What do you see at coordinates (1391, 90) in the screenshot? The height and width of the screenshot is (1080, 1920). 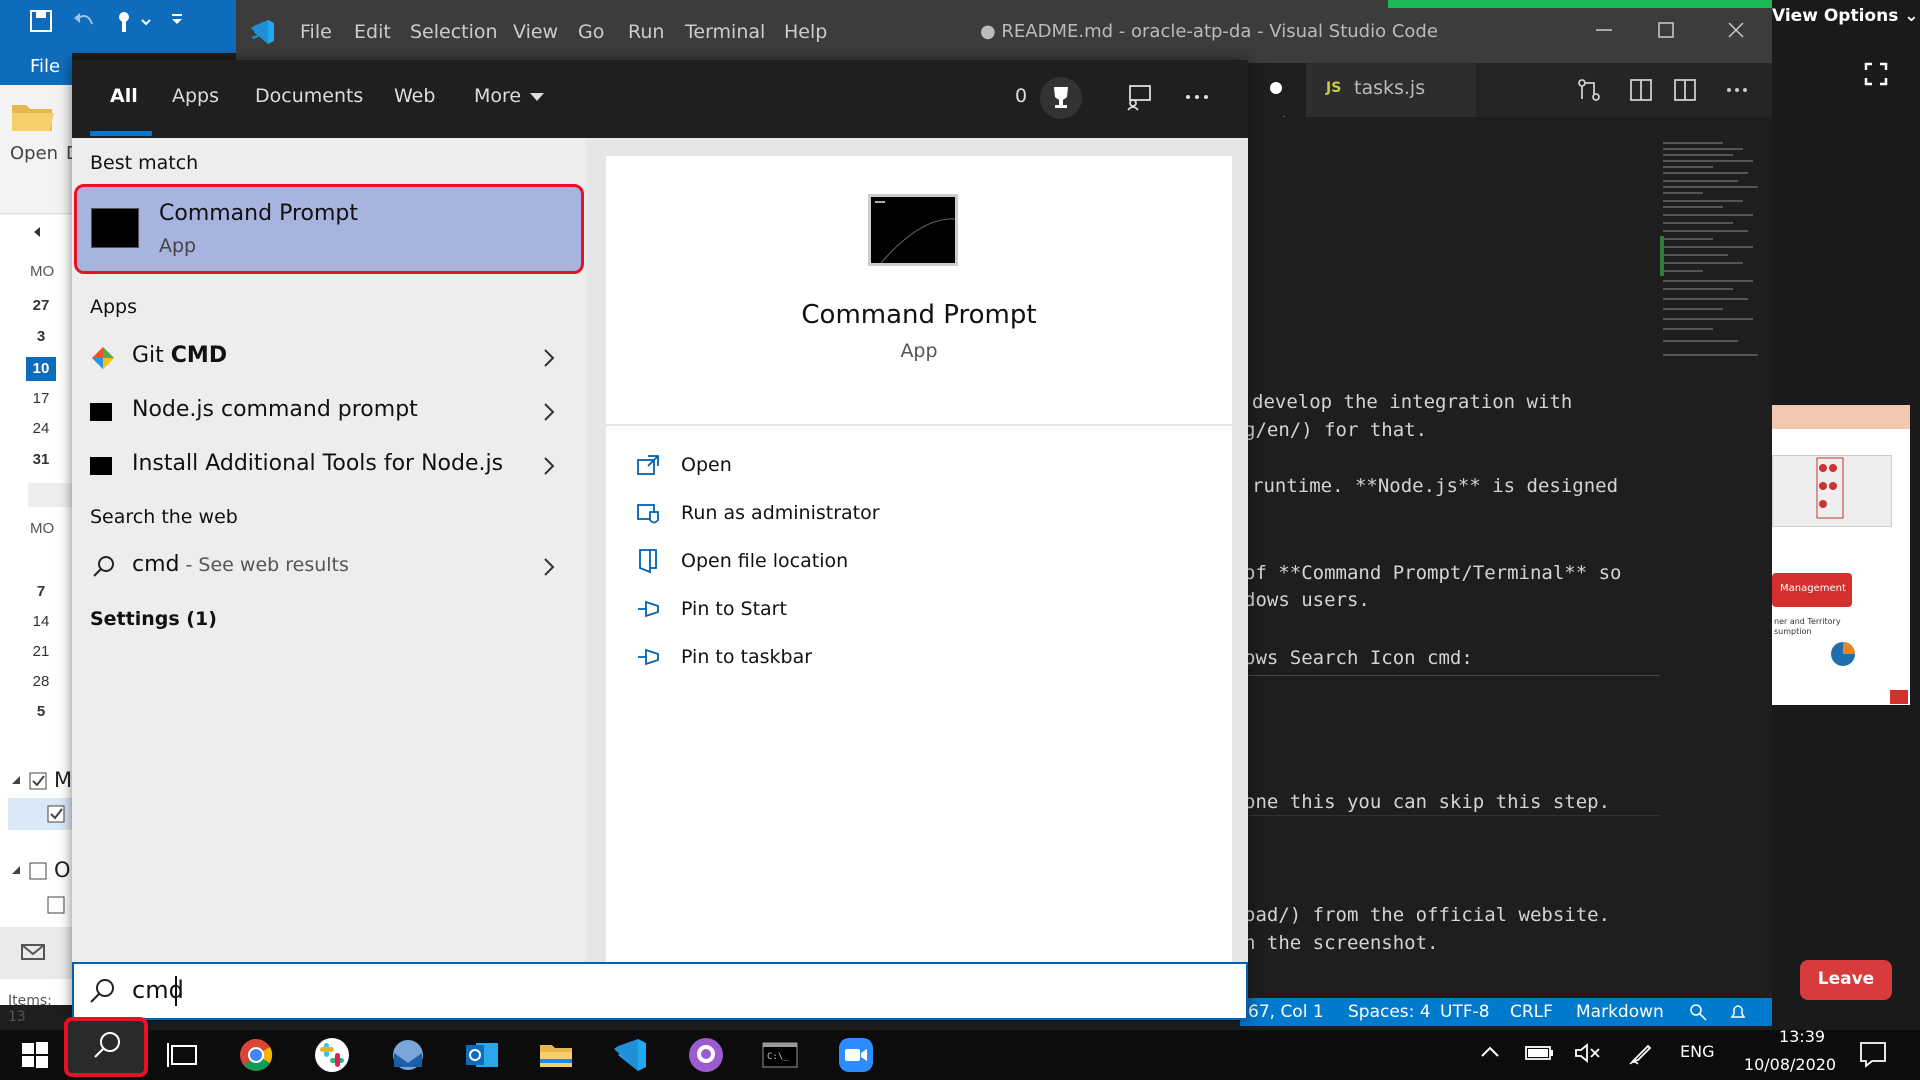 I see `tab-tasks: JS tasks.js` at bounding box center [1391, 90].